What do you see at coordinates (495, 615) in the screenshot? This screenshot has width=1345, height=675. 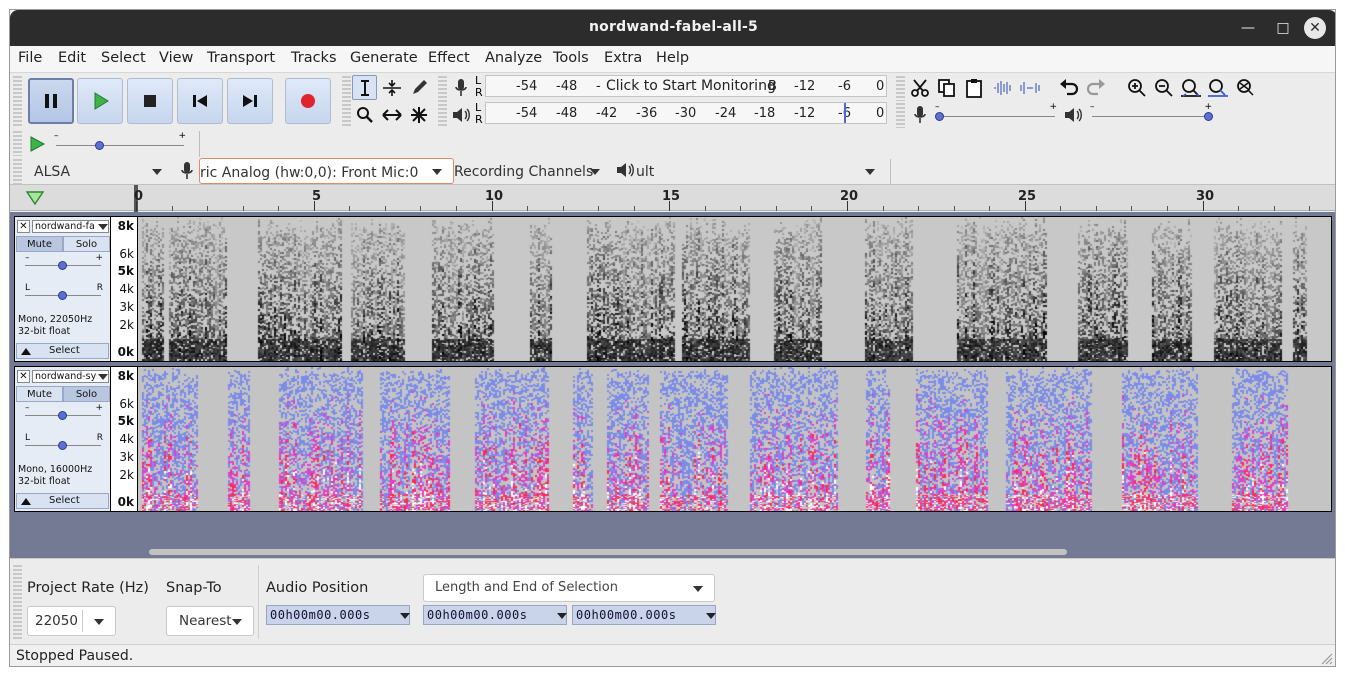 I see `selection-length-time: 00h00m00.000s` at bounding box center [495, 615].